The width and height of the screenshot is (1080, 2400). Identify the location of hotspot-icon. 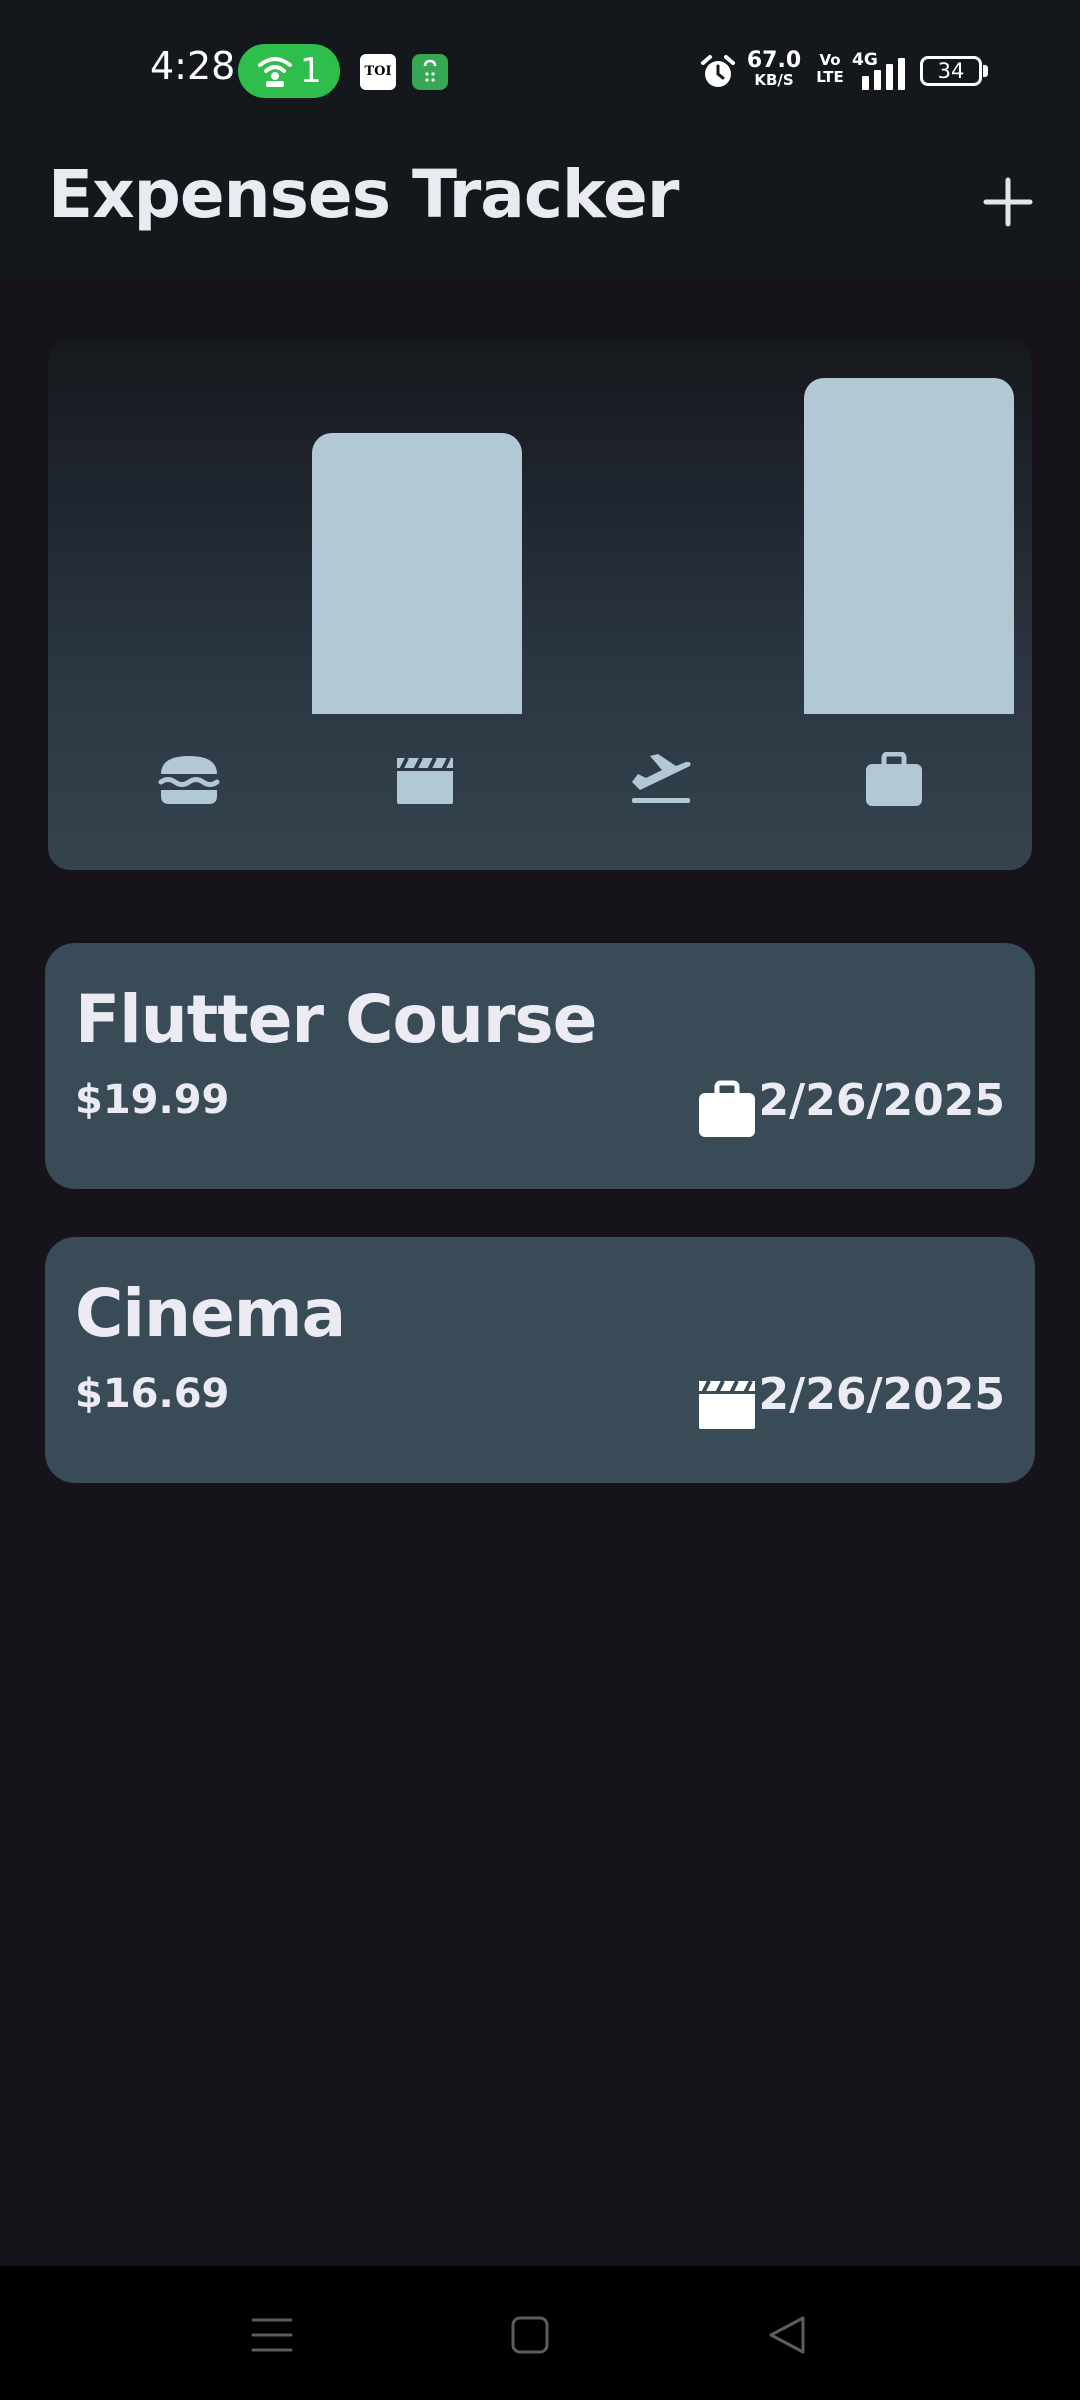
(275, 72).